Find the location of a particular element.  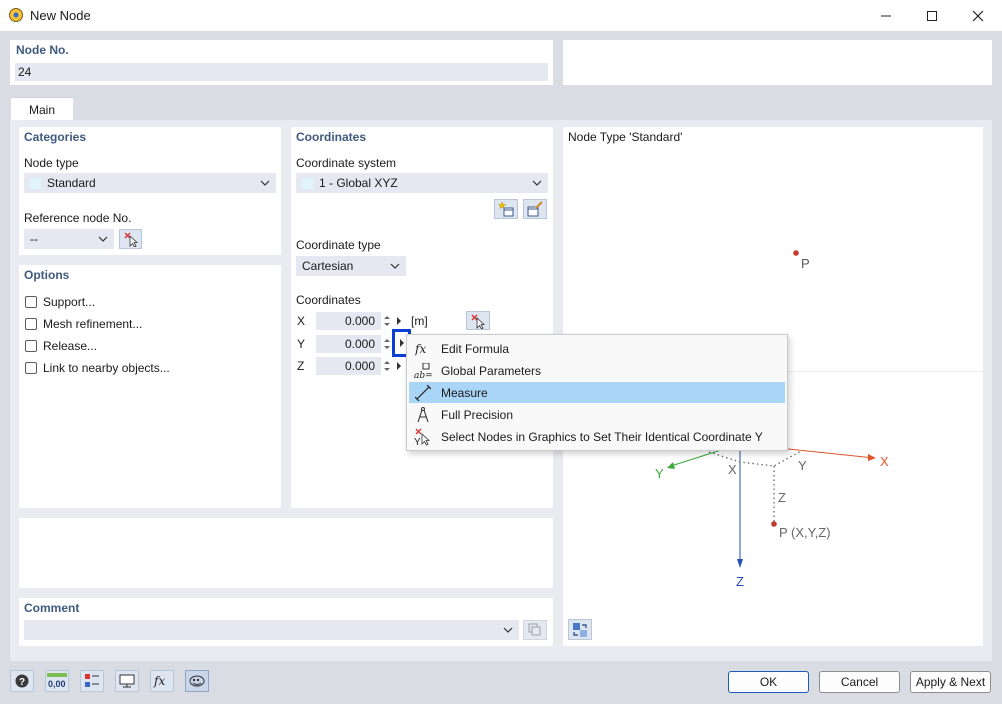

coordinate-type-select: Cartesian is located at coordinates (351, 266).